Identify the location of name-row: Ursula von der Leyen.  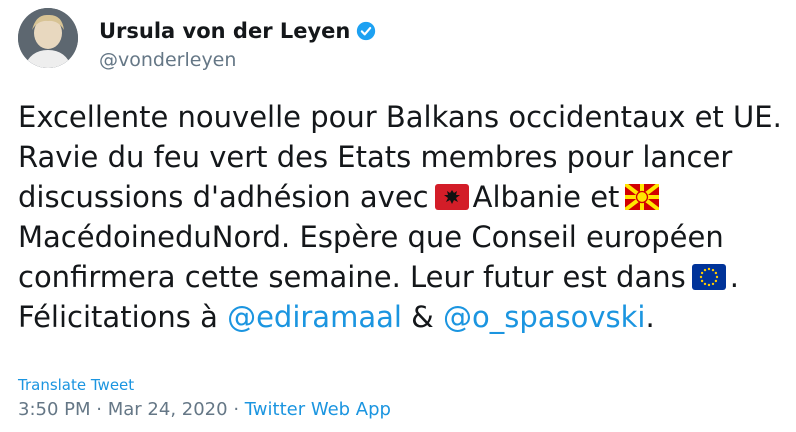
(237, 31).